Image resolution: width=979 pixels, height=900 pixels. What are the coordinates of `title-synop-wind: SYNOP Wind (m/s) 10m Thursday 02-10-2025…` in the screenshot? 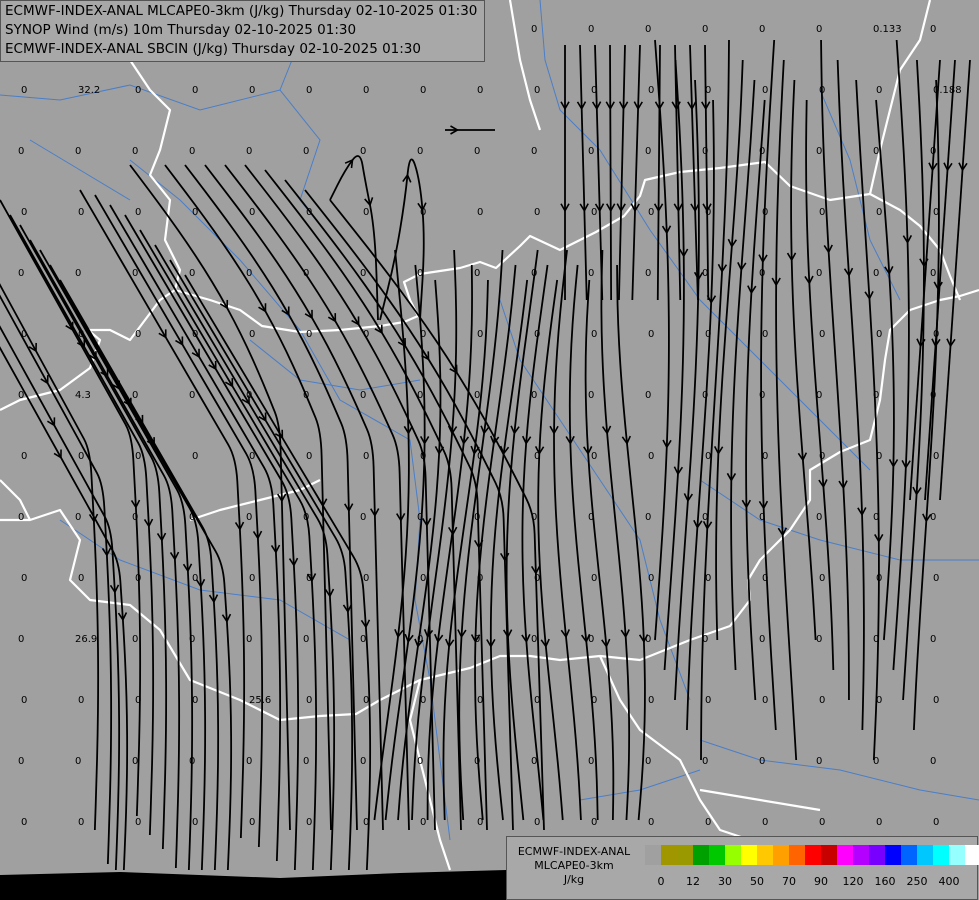 It's located at (181, 30).